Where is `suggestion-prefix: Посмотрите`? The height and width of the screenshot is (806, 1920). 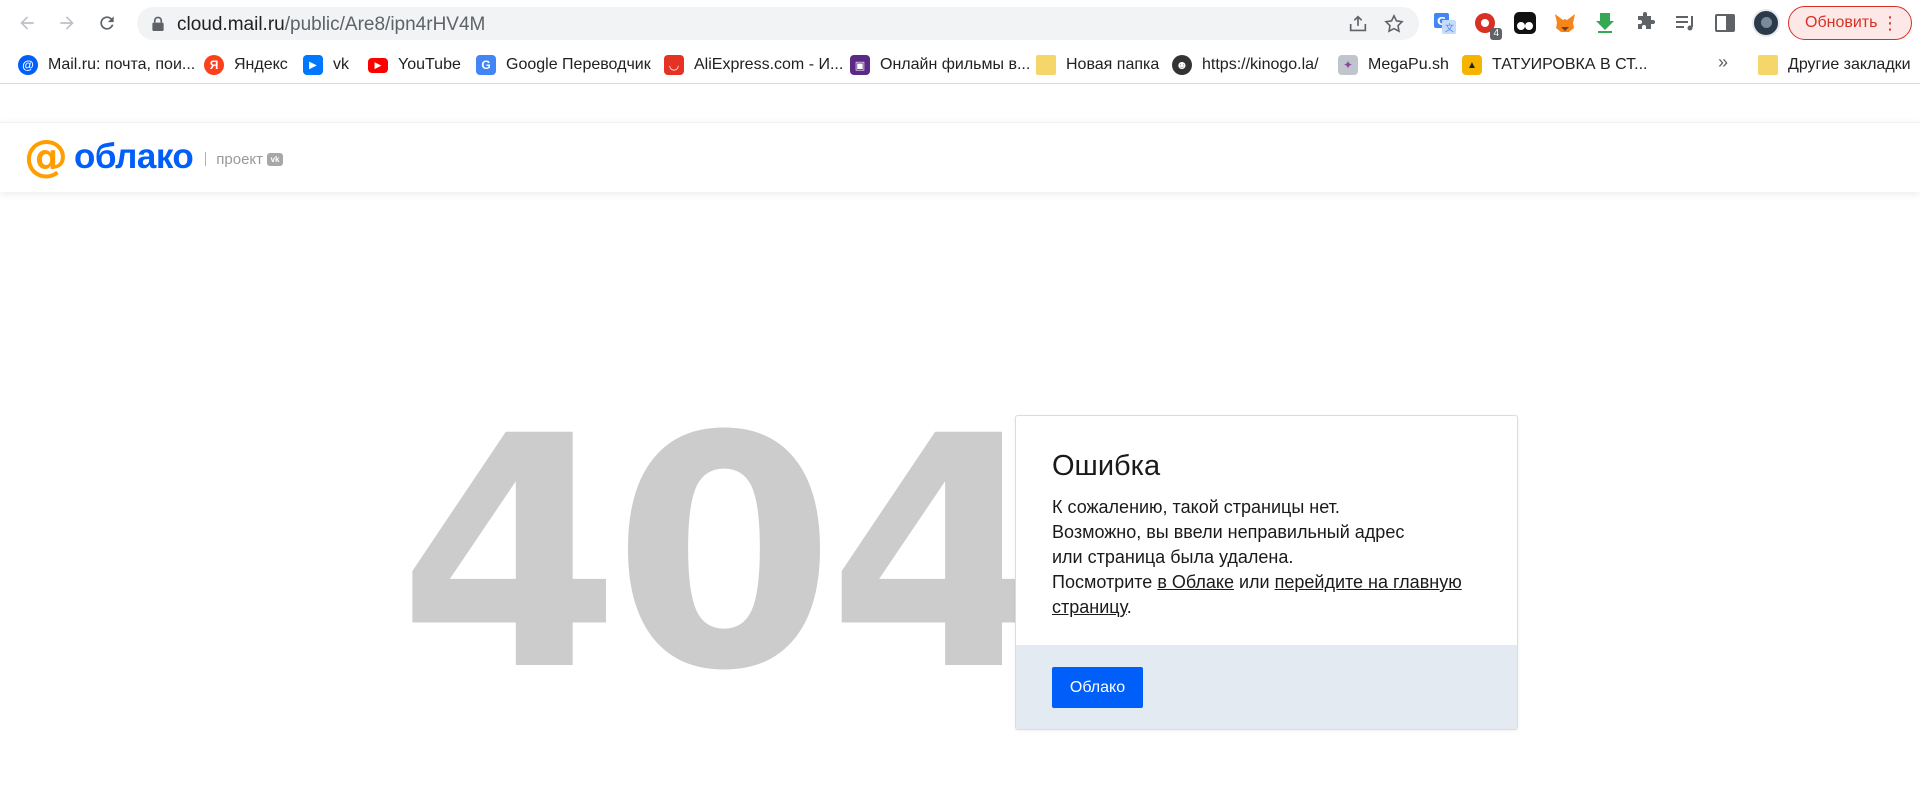
suggestion-prefix: Посмотрите is located at coordinates (1105, 582).